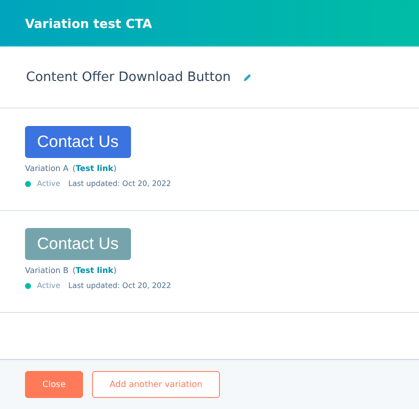 The height and width of the screenshot is (409, 419). Describe the element at coordinates (247, 77) in the screenshot. I see `pencil-icon` at that location.